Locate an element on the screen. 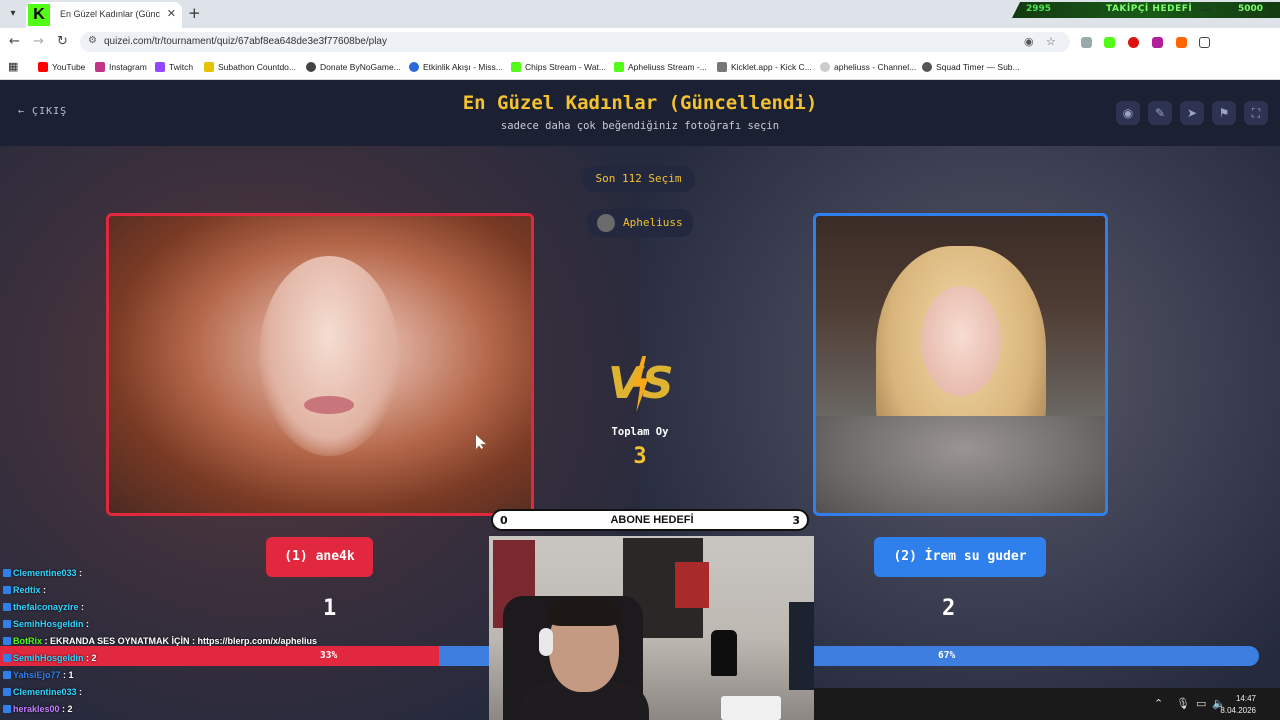 This screenshot has width=1280, height=720. sub-goal-target: 3 is located at coordinates (796, 520).